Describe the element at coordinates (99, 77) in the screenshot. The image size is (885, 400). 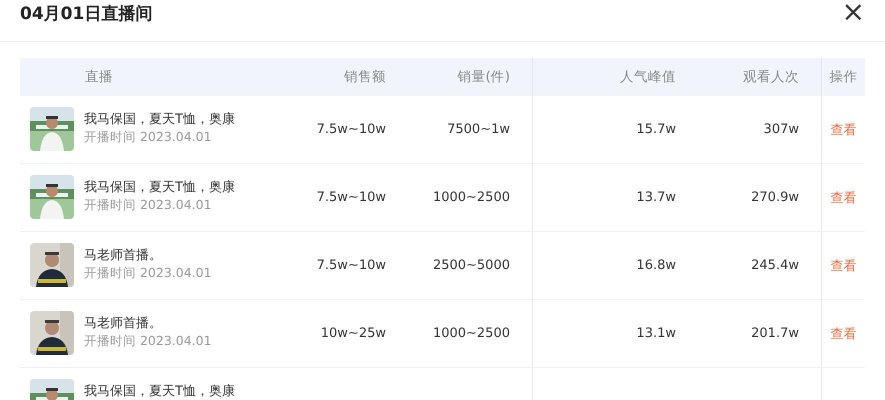
I see `column-header: 直播` at that location.